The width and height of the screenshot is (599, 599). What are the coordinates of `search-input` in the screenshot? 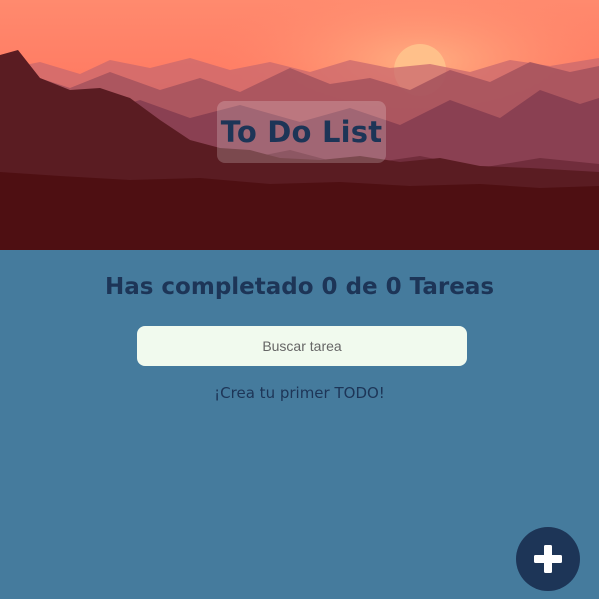 It's located at (302, 346).